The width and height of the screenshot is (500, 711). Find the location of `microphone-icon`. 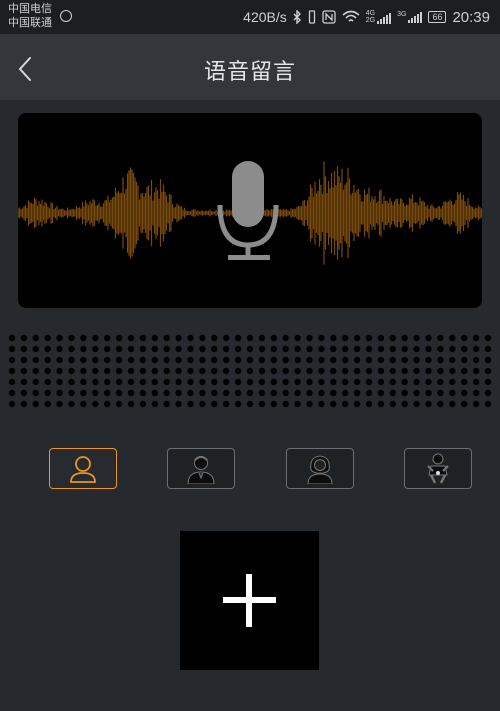

microphone-icon is located at coordinates (248, 210).